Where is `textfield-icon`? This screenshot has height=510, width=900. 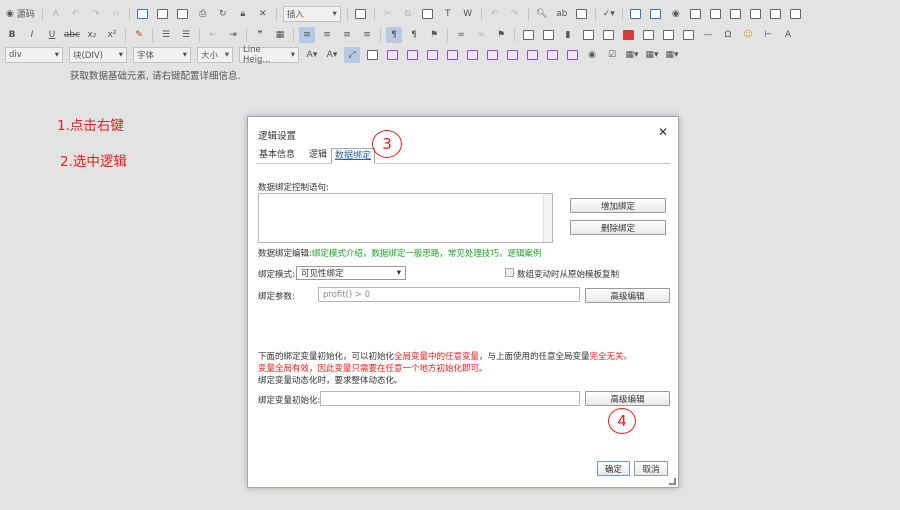
textfield-icon is located at coordinates (696, 14).